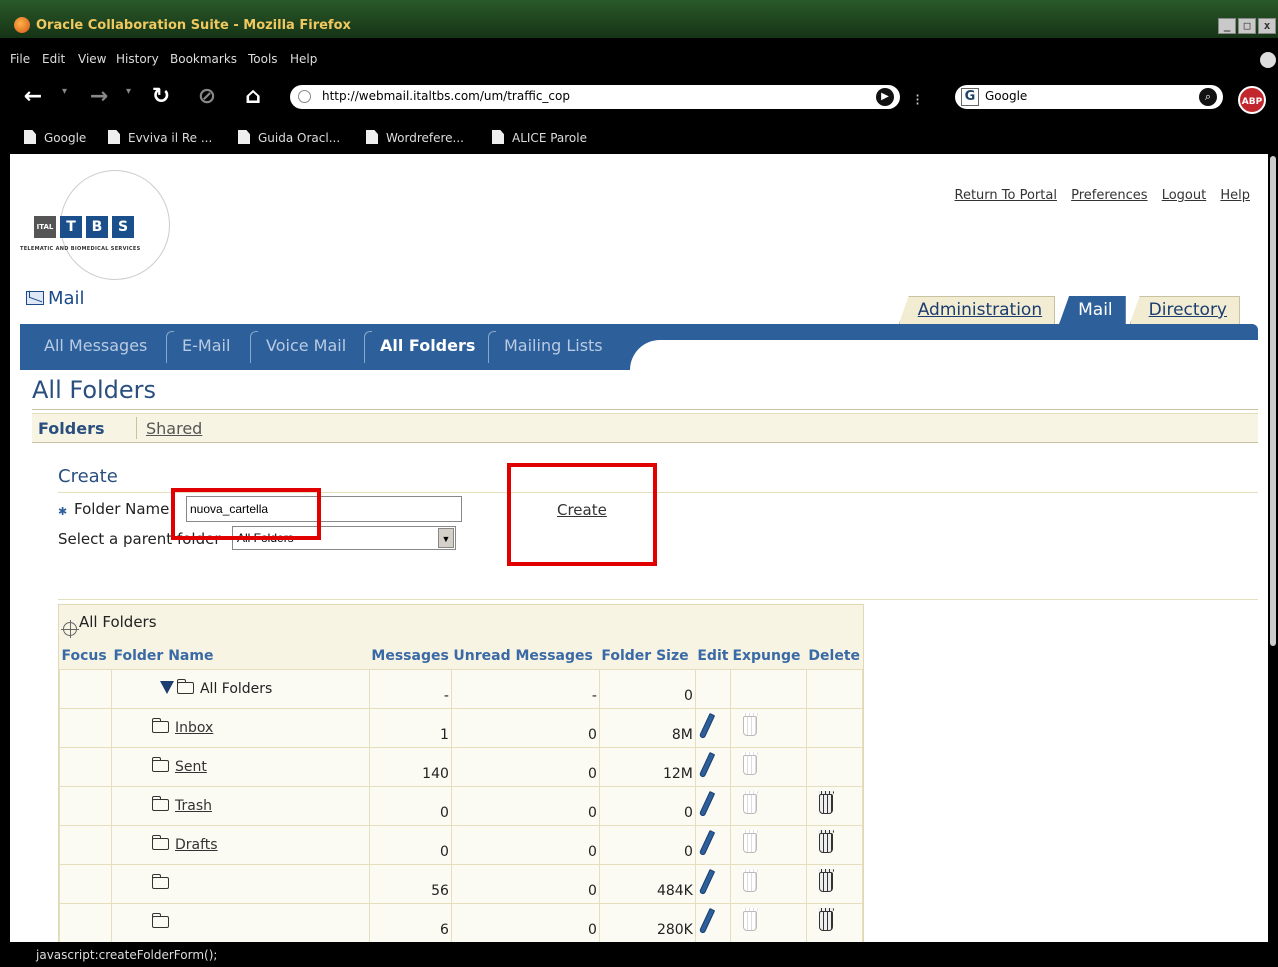  What do you see at coordinates (122, 509) in the screenshot?
I see `folder-name-label: Folder Name` at bounding box center [122, 509].